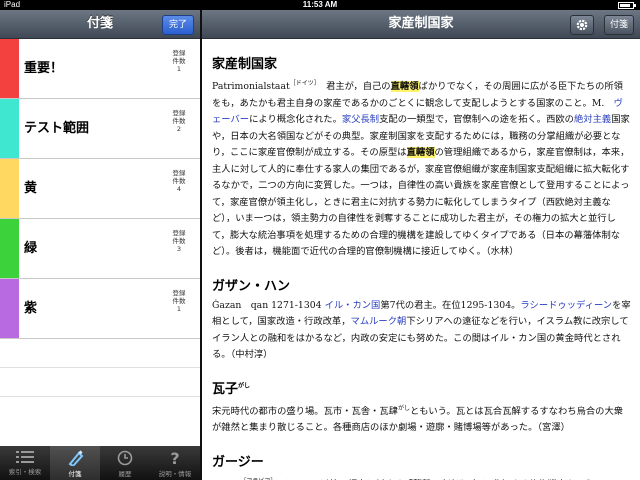 The height and width of the screenshot is (480, 640). I want to click on tag-count-value: 4, so click(179, 189).